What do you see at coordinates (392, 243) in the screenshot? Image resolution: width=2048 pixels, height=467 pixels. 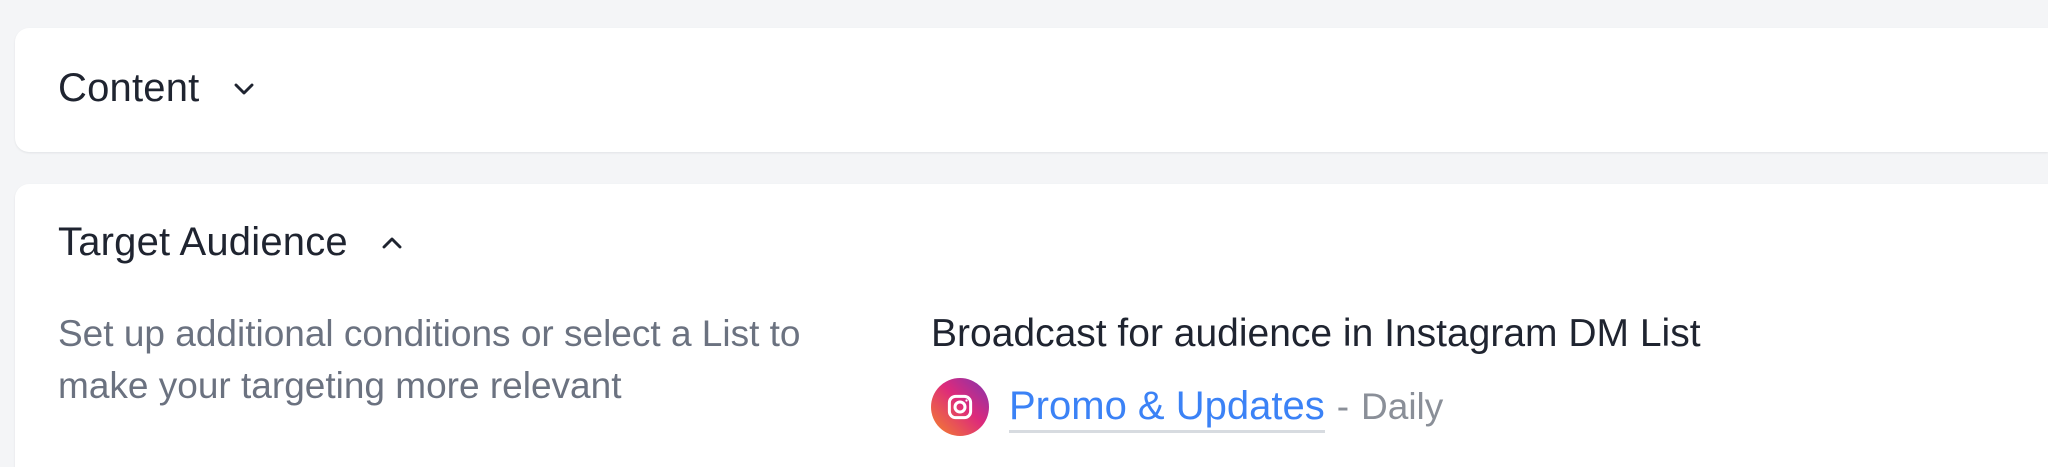 I see `chevron-up-icon` at bounding box center [392, 243].